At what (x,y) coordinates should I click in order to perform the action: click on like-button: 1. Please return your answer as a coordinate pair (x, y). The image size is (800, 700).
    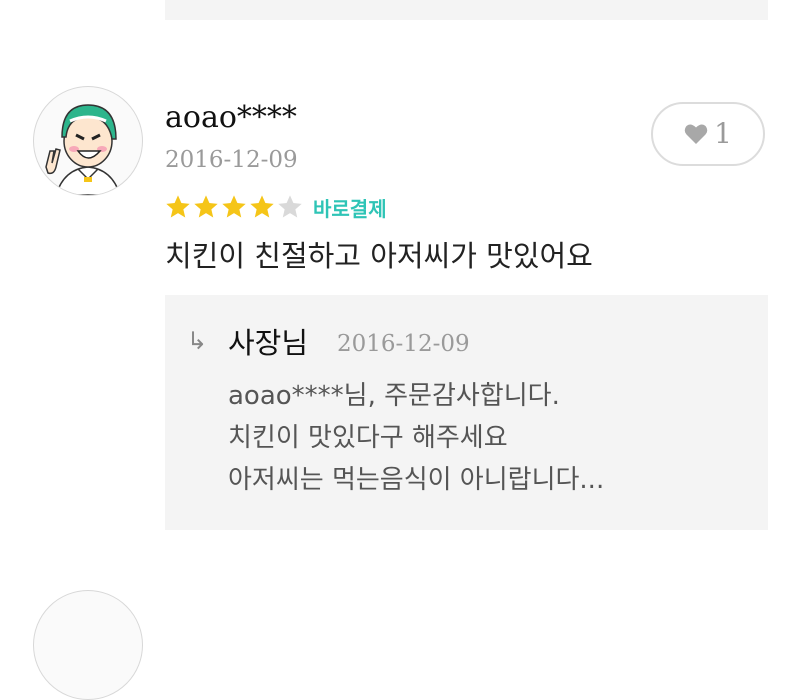
    Looking at the image, I should click on (708, 134).